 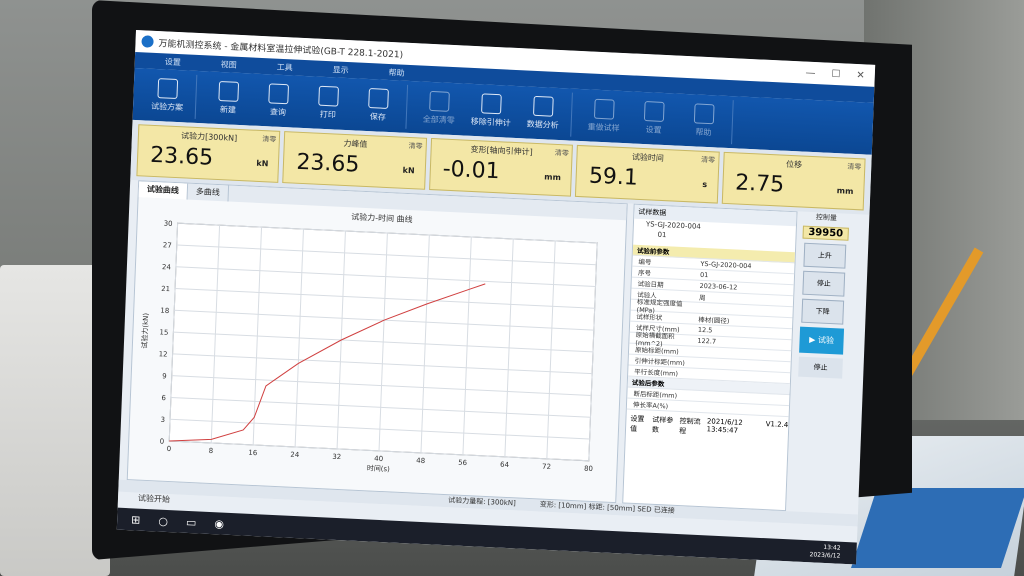 What do you see at coordinates (173, 63) in the screenshot?
I see `menu-settings: 设置` at bounding box center [173, 63].